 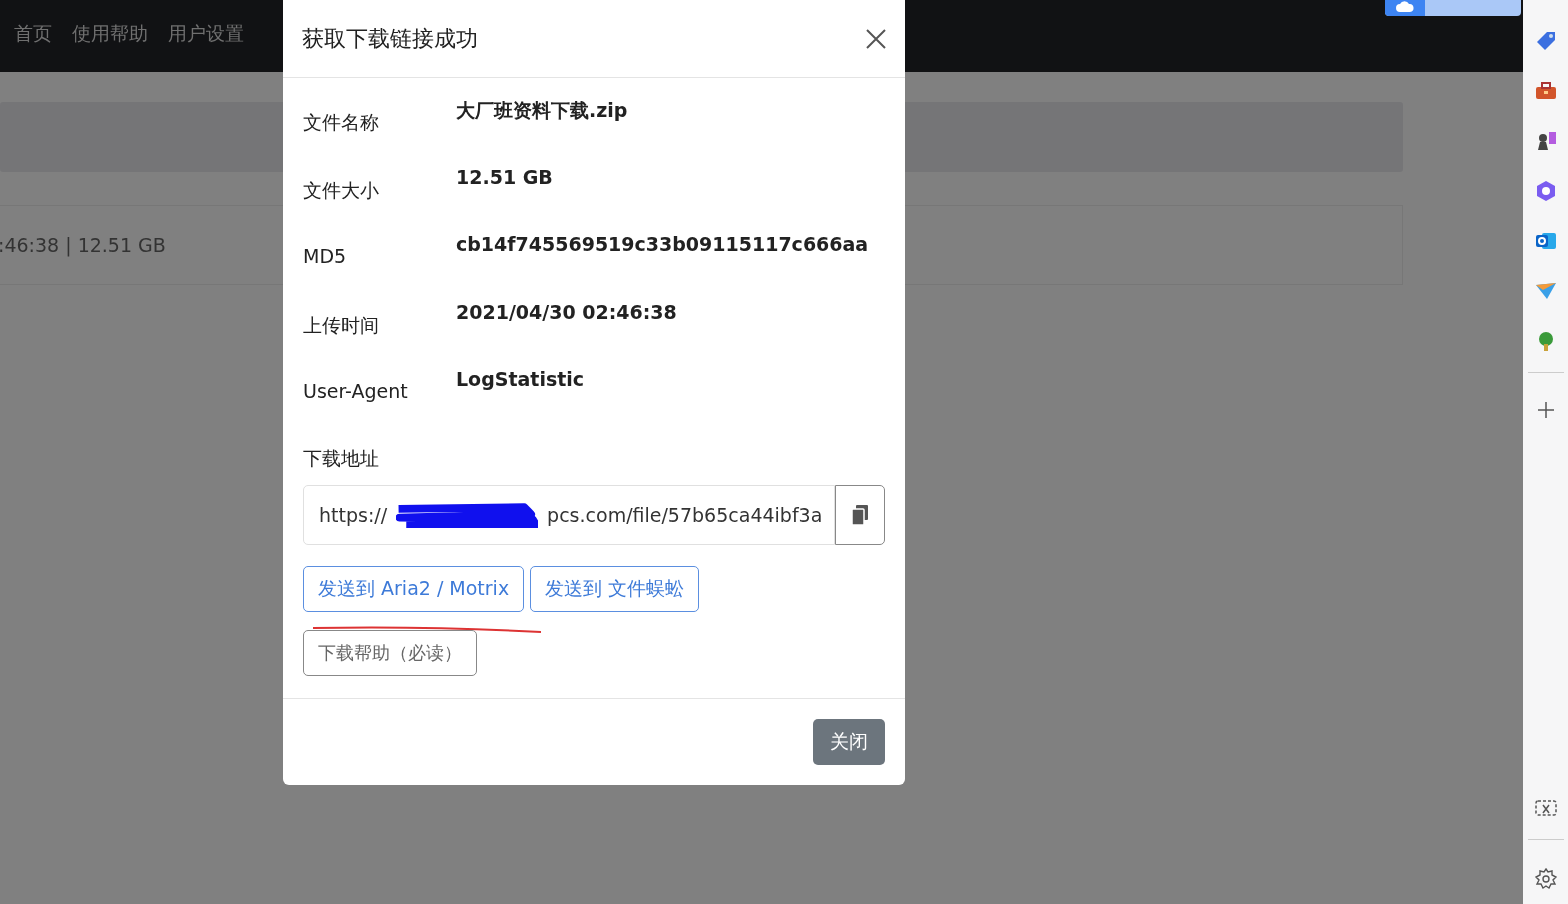 What do you see at coordinates (110, 34) in the screenshot?
I see `nav-link: 使用帮助` at bounding box center [110, 34].